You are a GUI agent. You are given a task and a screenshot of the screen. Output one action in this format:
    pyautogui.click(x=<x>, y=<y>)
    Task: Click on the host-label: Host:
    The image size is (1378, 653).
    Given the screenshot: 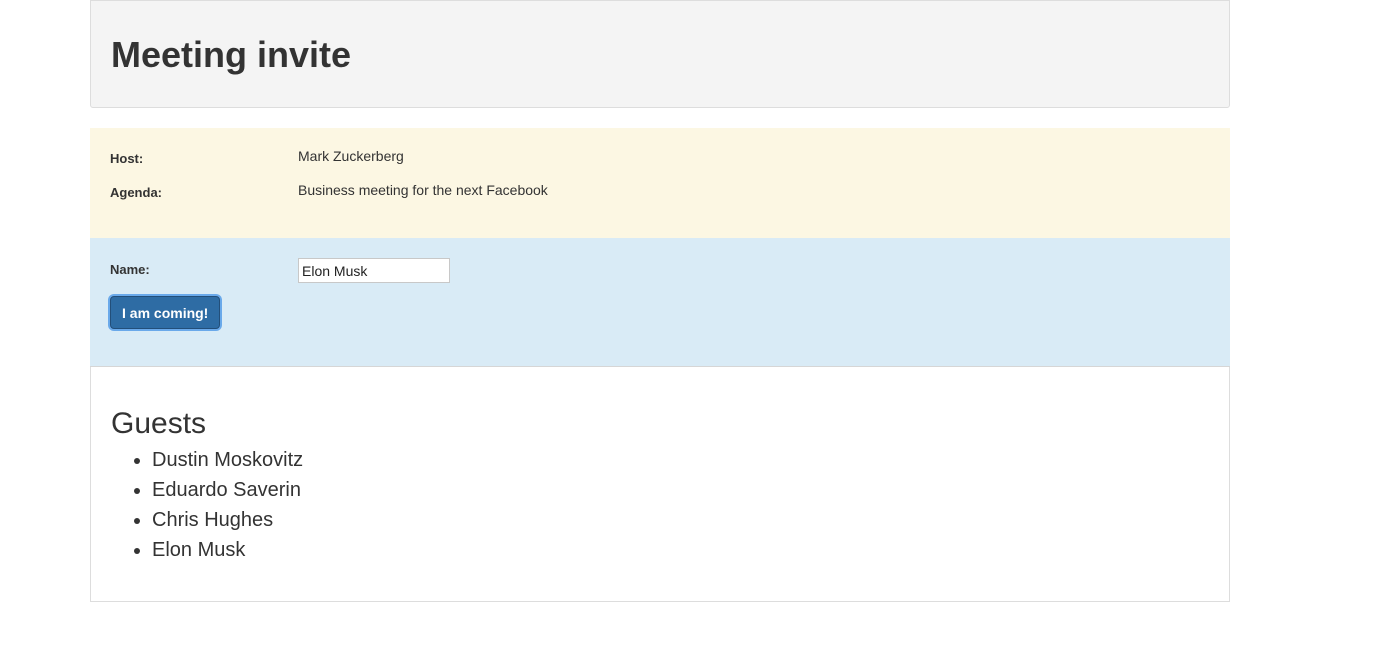 What is the action you would take?
    pyautogui.click(x=127, y=158)
    